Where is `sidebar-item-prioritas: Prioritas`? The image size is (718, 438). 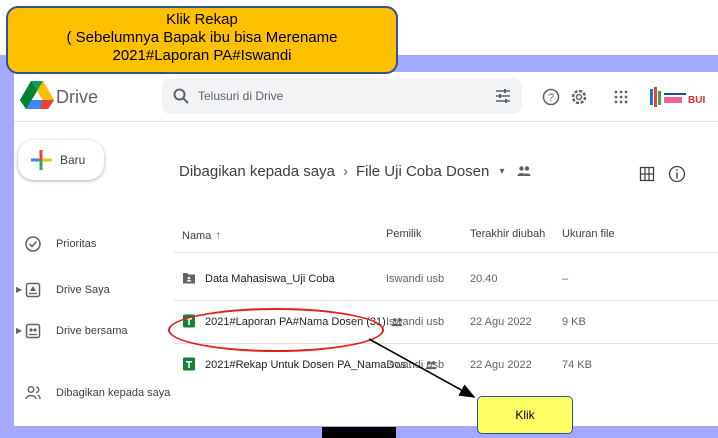
sidebar-item-prioritas: Prioritas is located at coordinates (94, 244).